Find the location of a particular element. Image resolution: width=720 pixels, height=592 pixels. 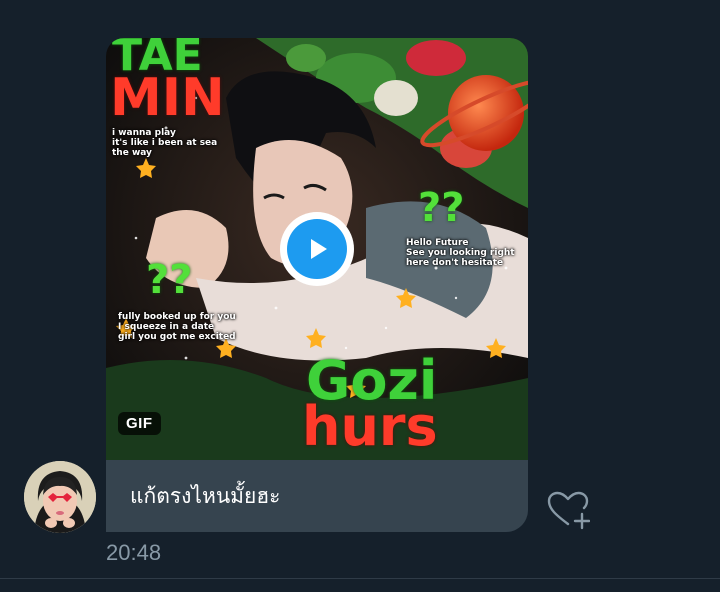

like-button is located at coordinates (568, 511).